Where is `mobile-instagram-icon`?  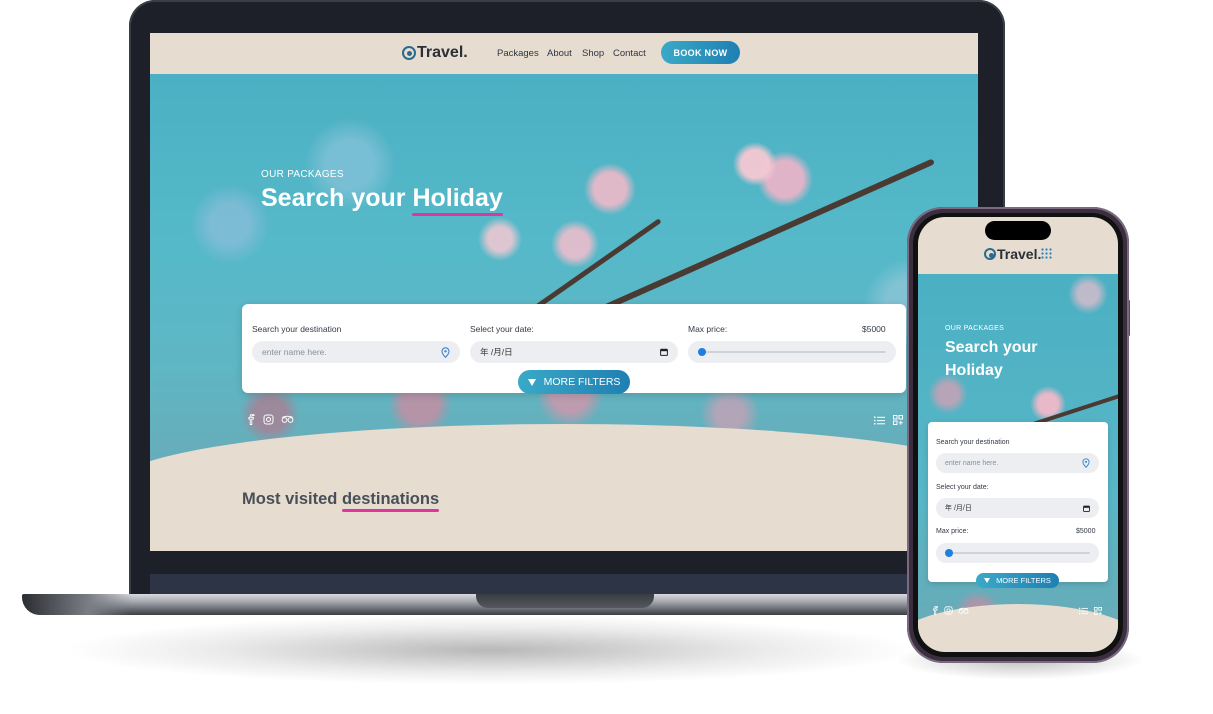 mobile-instagram-icon is located at coordinates (948, 610).